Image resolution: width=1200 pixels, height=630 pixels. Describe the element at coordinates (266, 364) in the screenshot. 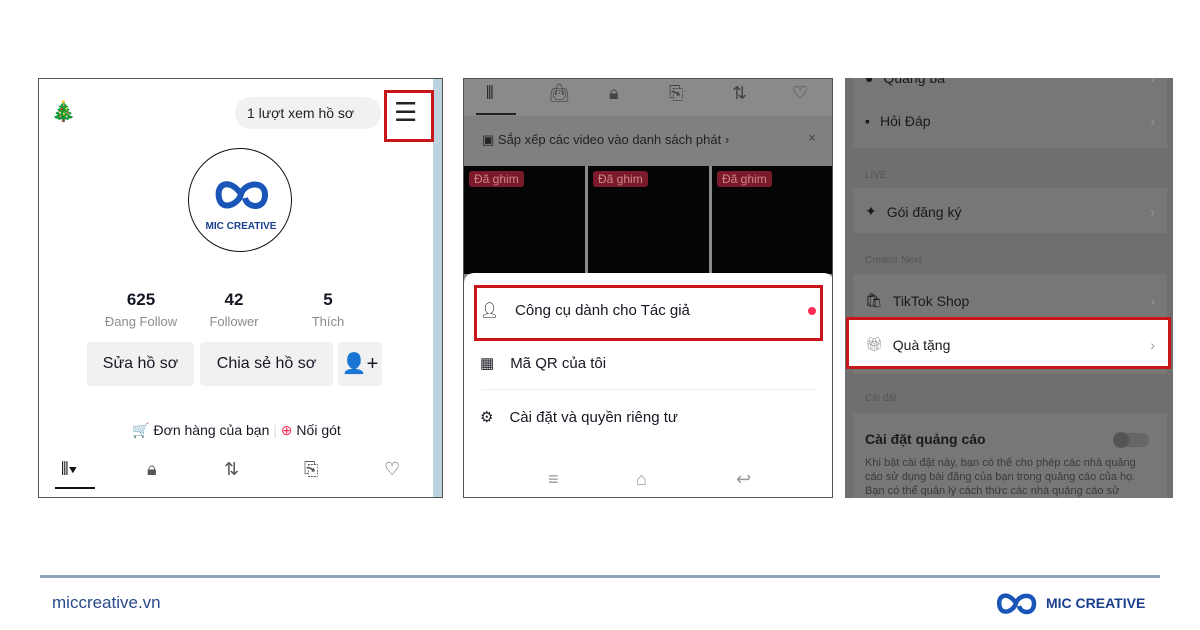

I see `share-profile-button: Chia sẻ hồ sơ` at that location.